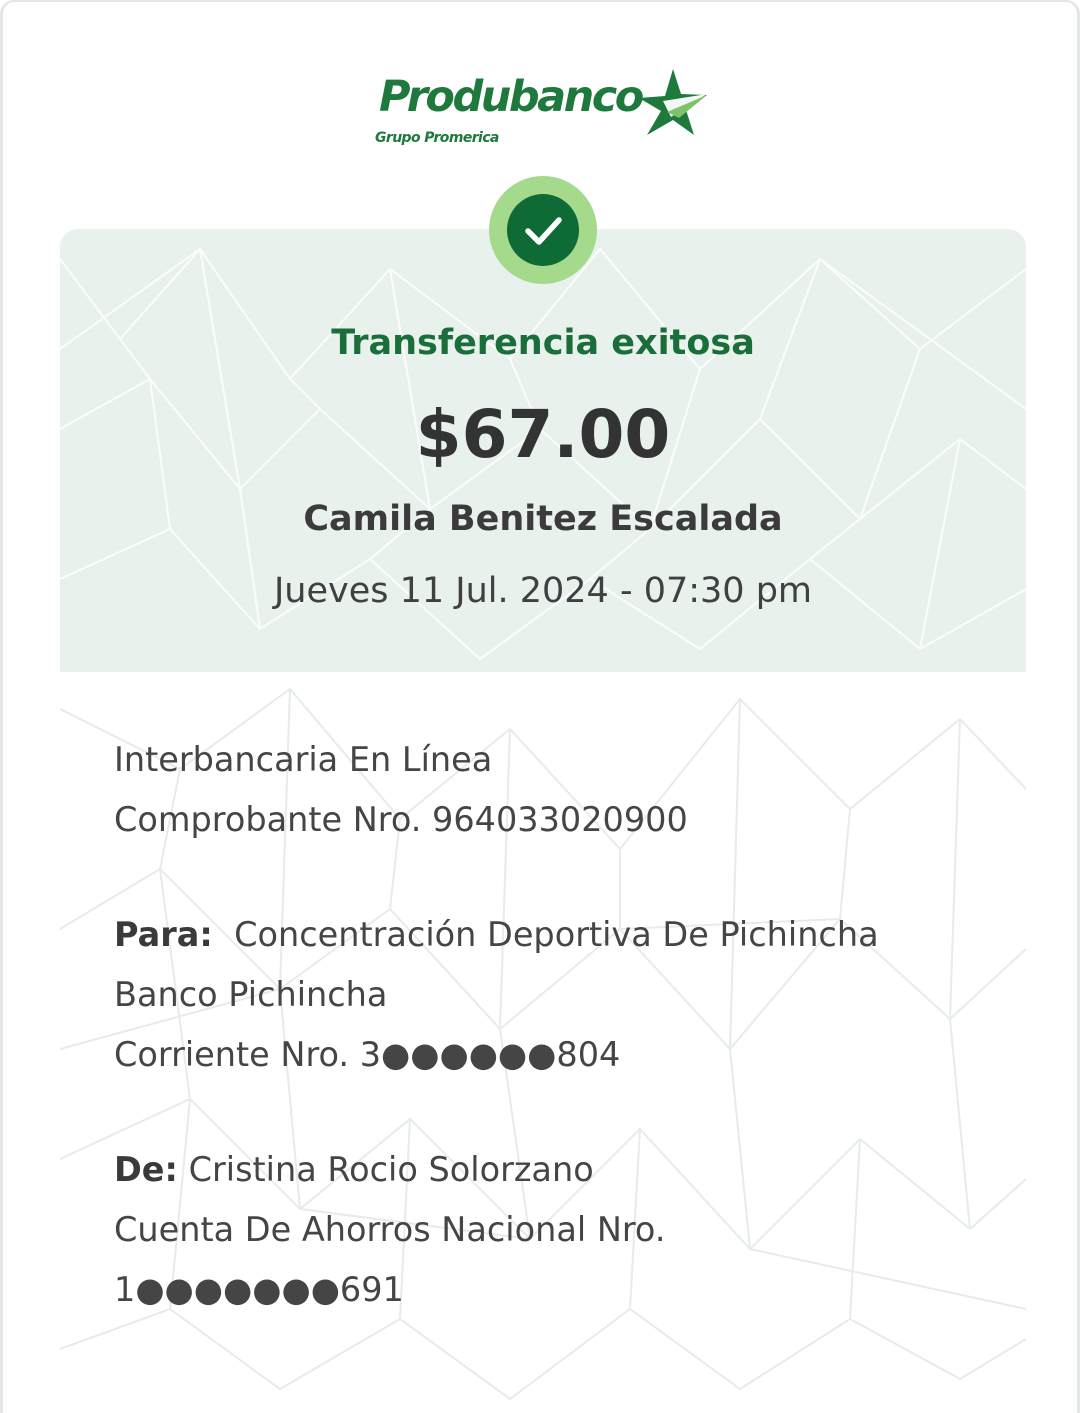 The height and width of the screenshot is (1413, 1080). I want to click on transfer-status-title: Transferencia exitosa, so click(543, 343).